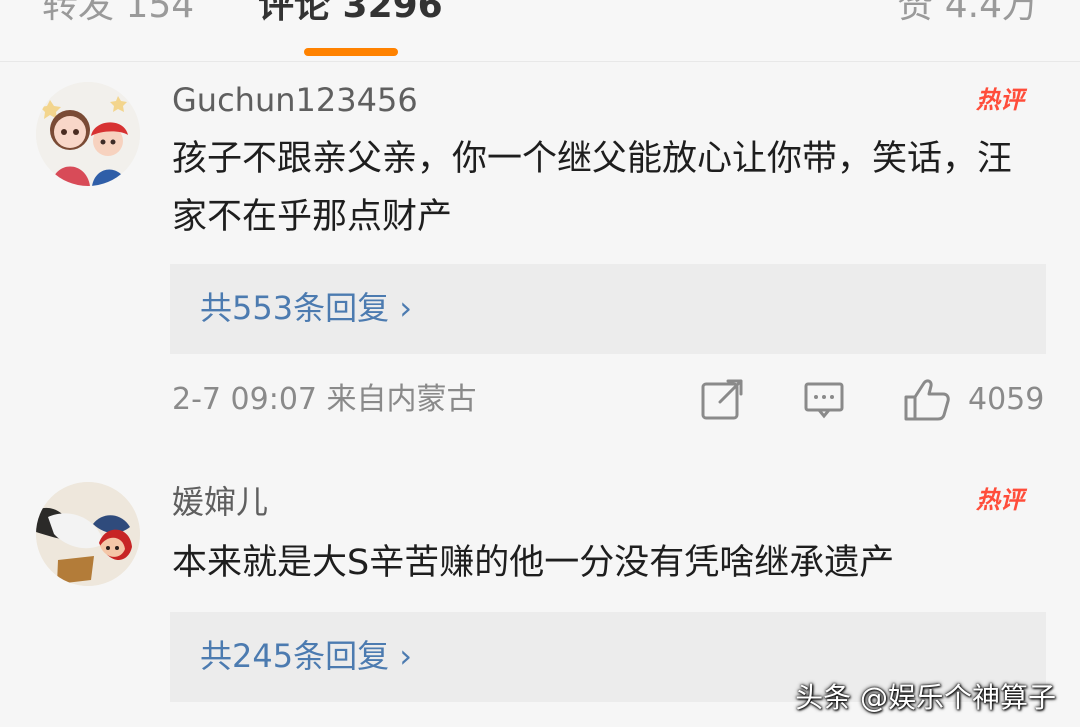 Image resolution: width=1080 pixels, height=727 pixels. Describe the element at coordinates (324, 399) in the screenshot. I see `comment-meta: 2-7 09:07 来自内蒙古` at that location.